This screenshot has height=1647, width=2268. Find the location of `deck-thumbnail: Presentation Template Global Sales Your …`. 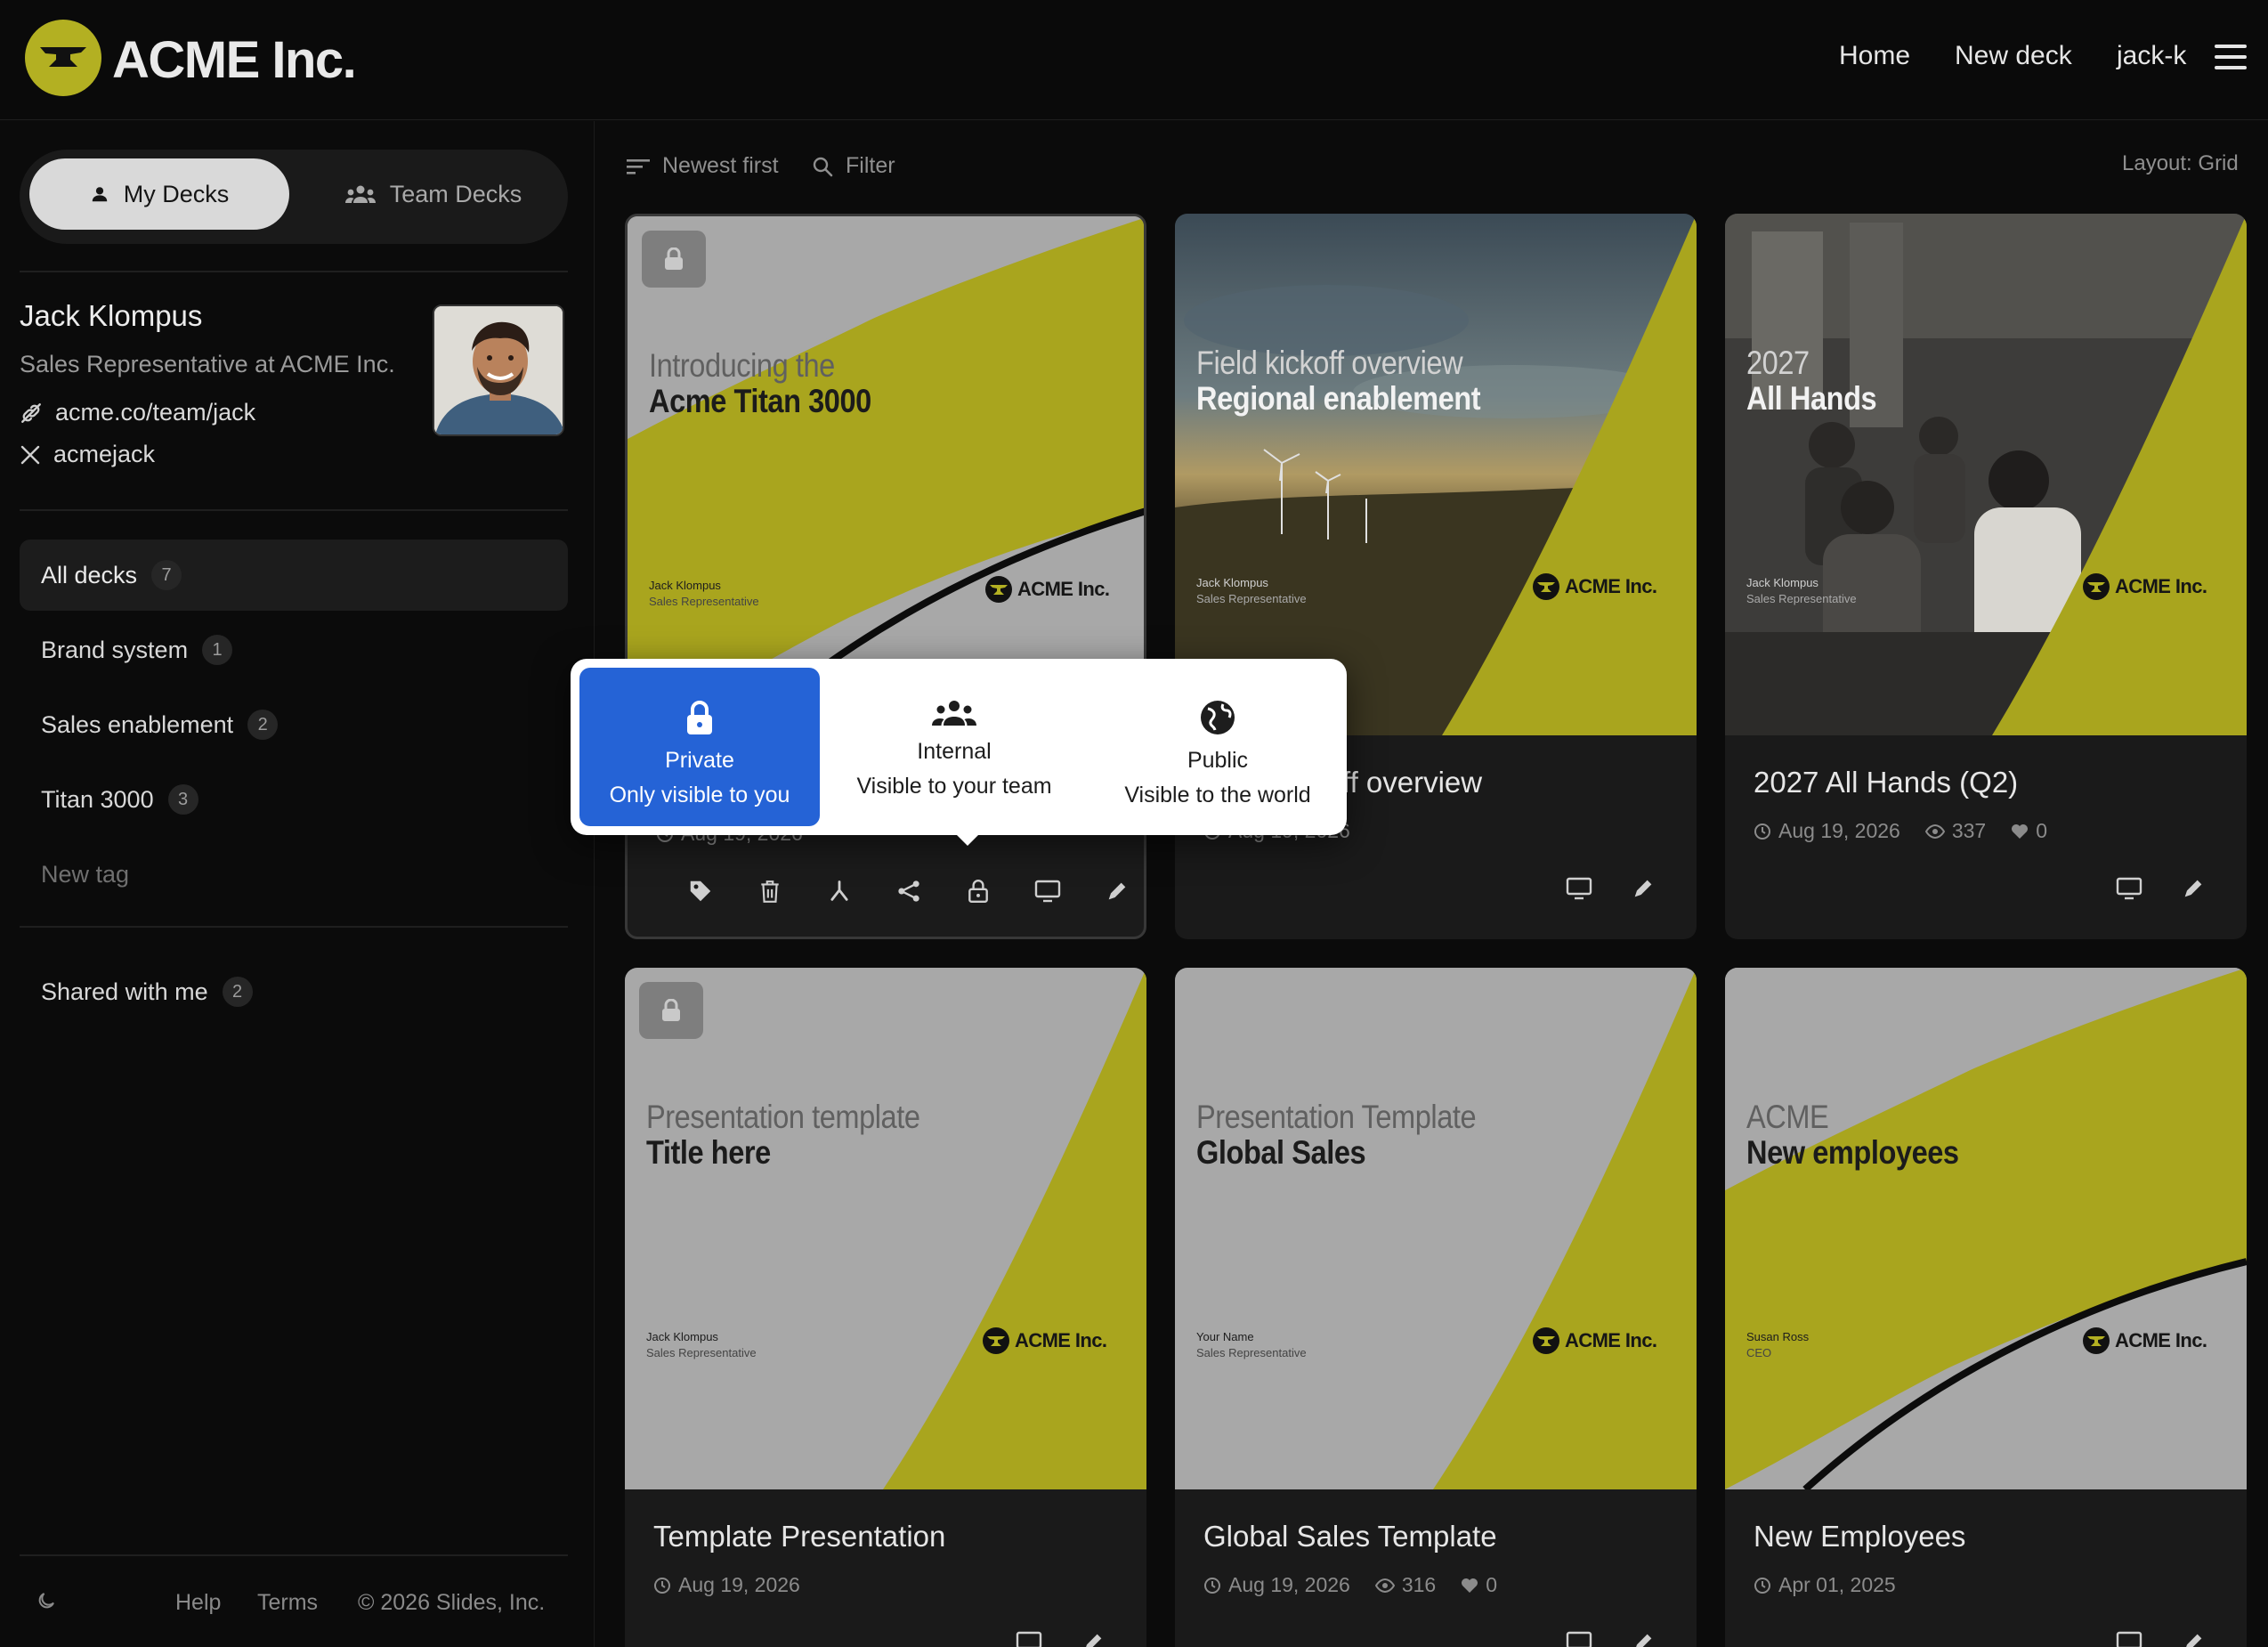

deck-thumbnail: Presentation Template Global Sales Your … is located at coordinates (1436, 1228).